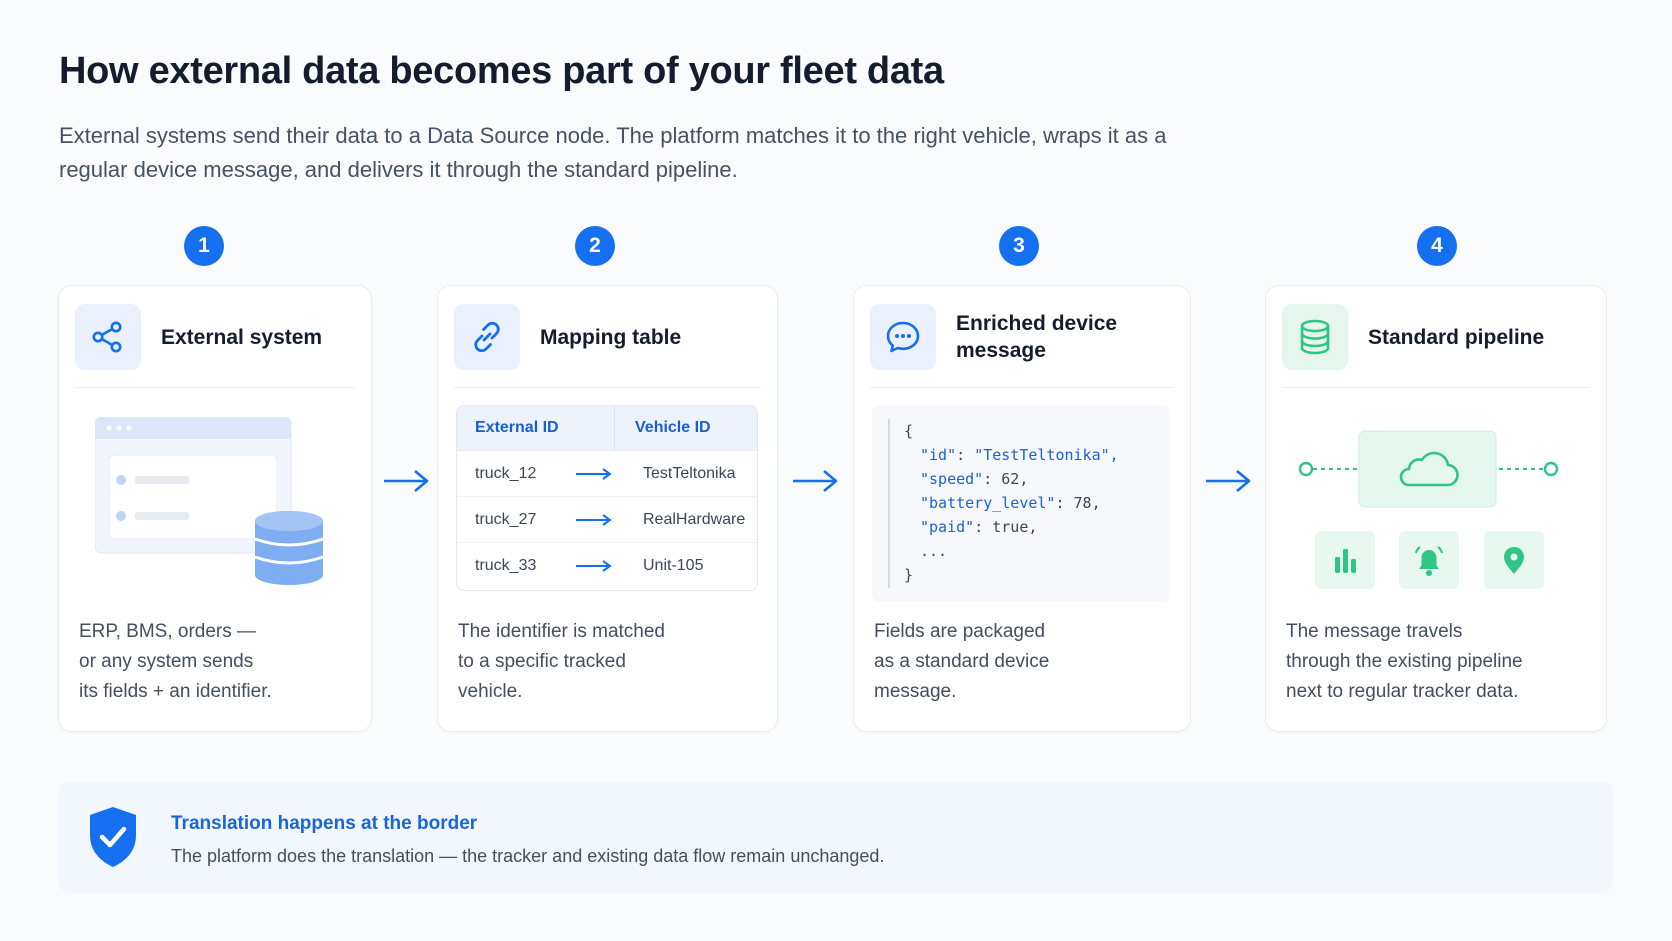 Image resolution: width=1672 pixels, height=941 pixels. What do you see at coordinates (595, 246) in the screenshot?
I see `step-number-2: 2` at bounding box center [595, 246].